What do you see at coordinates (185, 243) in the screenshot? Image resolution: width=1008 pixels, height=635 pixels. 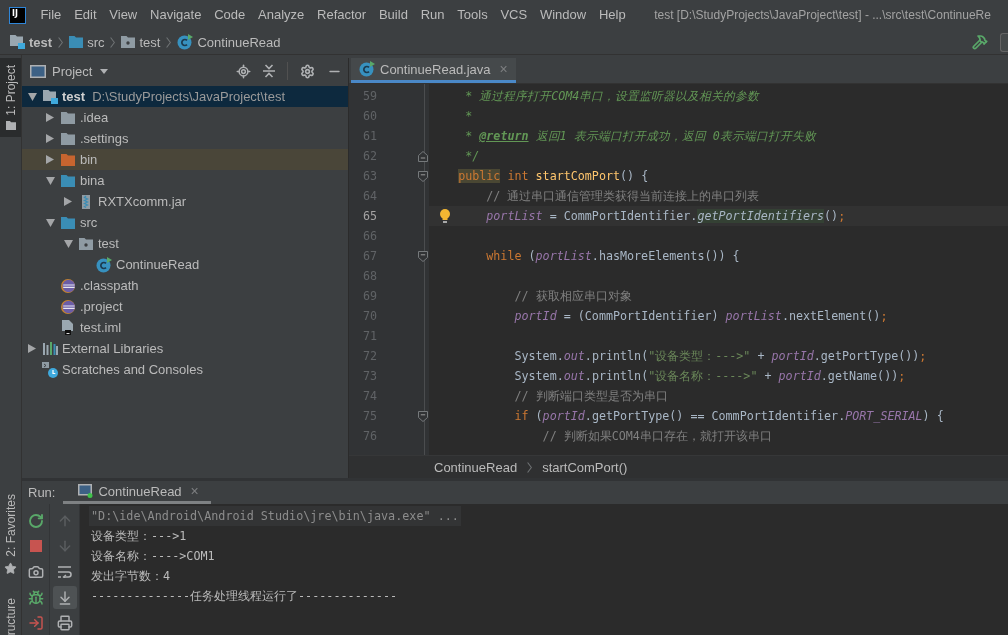 I see `tree-item: test` at bounding box center [185, 243].